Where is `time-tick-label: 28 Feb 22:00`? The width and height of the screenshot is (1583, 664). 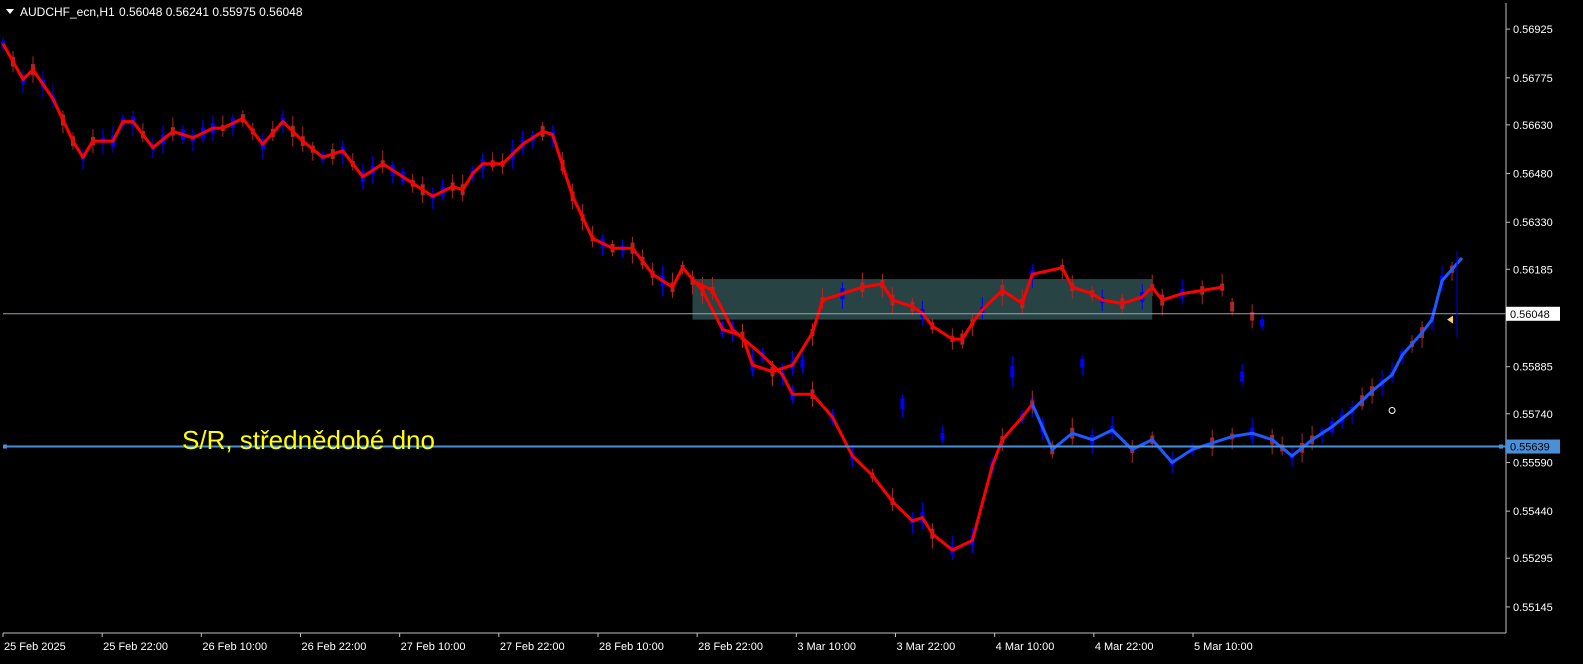 time-tick-label: 28 Feb 22:00 is located at coordinates (730, 647).